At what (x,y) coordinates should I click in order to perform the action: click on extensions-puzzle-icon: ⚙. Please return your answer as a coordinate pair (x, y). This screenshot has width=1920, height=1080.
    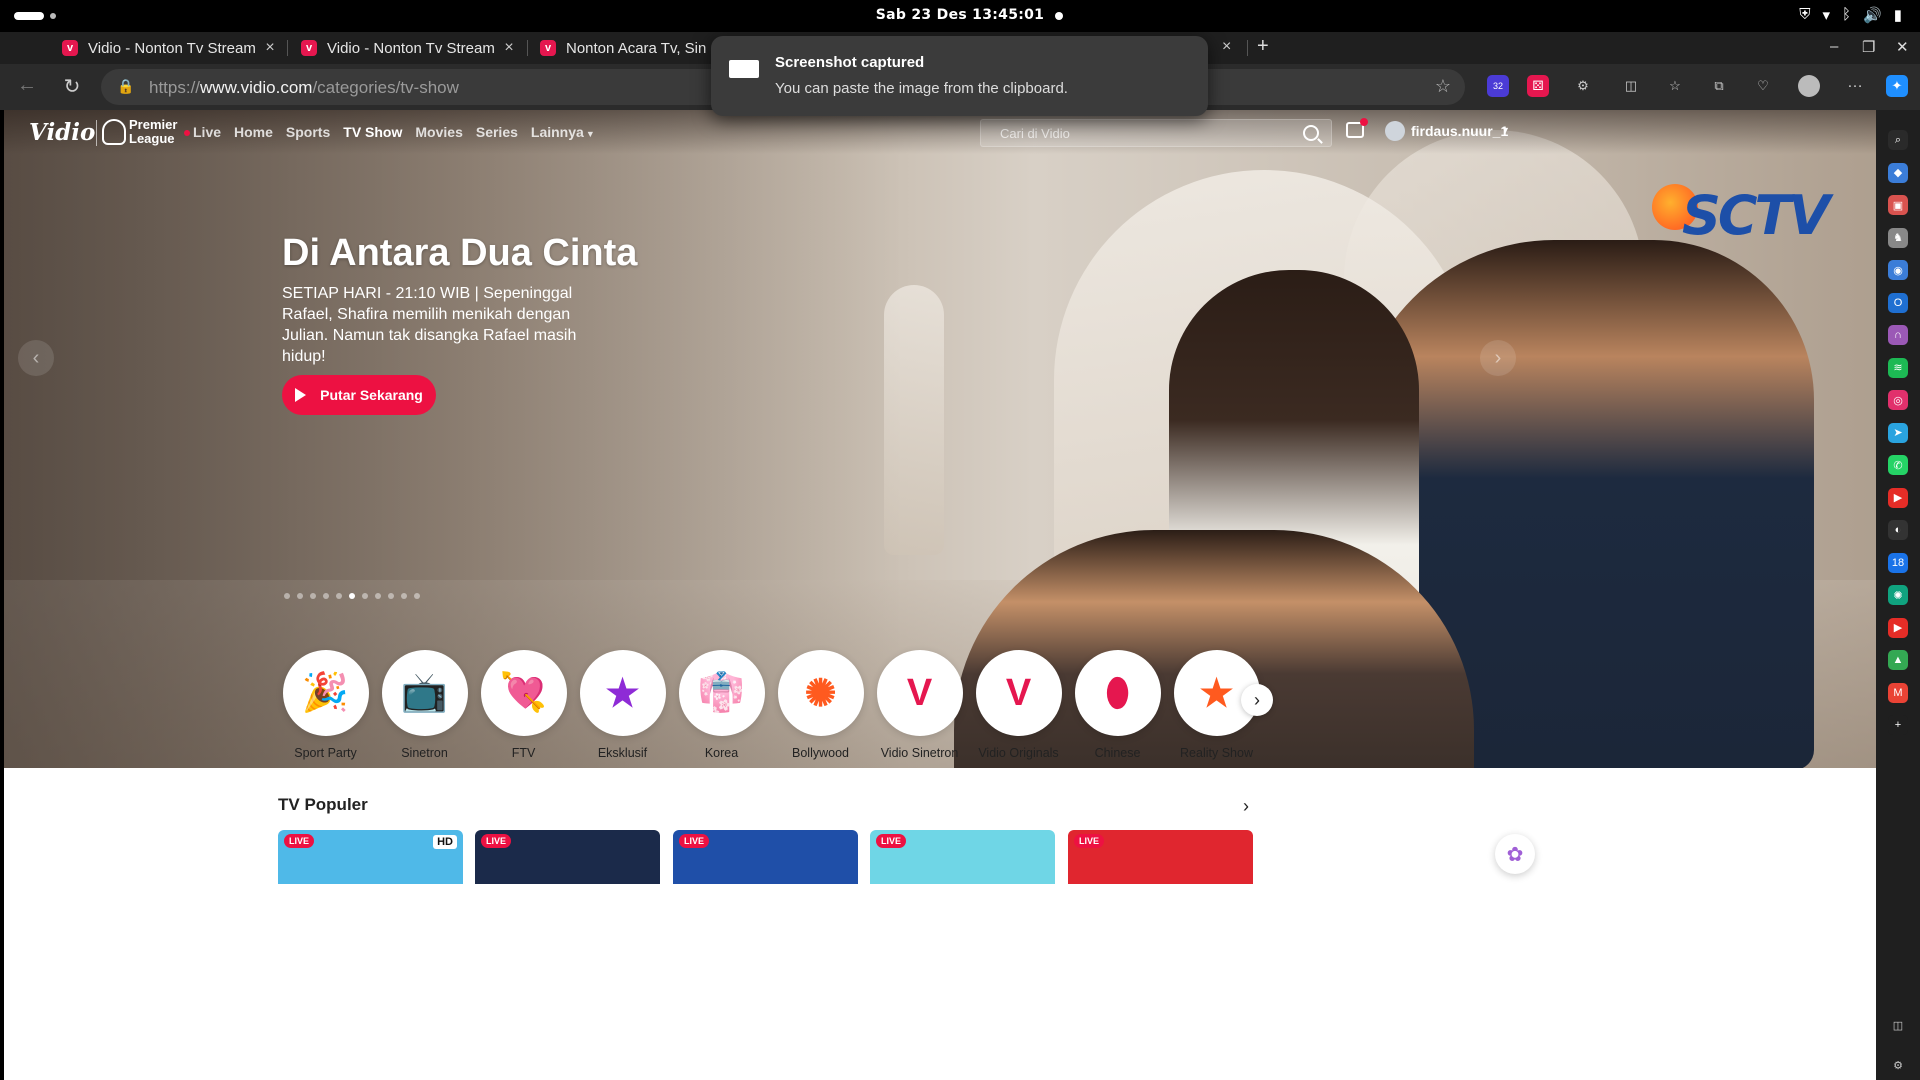
    Looking at the image, I should click on (1583, 86).